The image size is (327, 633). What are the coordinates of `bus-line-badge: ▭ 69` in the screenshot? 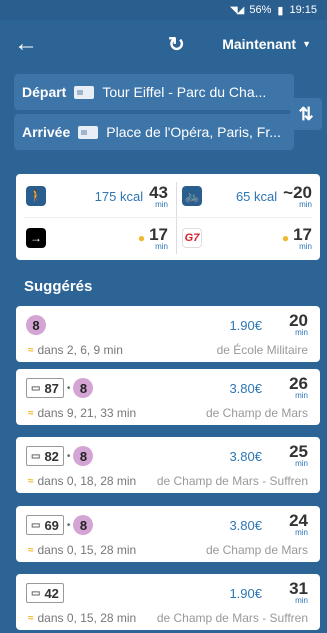 It's located at (45, 525).